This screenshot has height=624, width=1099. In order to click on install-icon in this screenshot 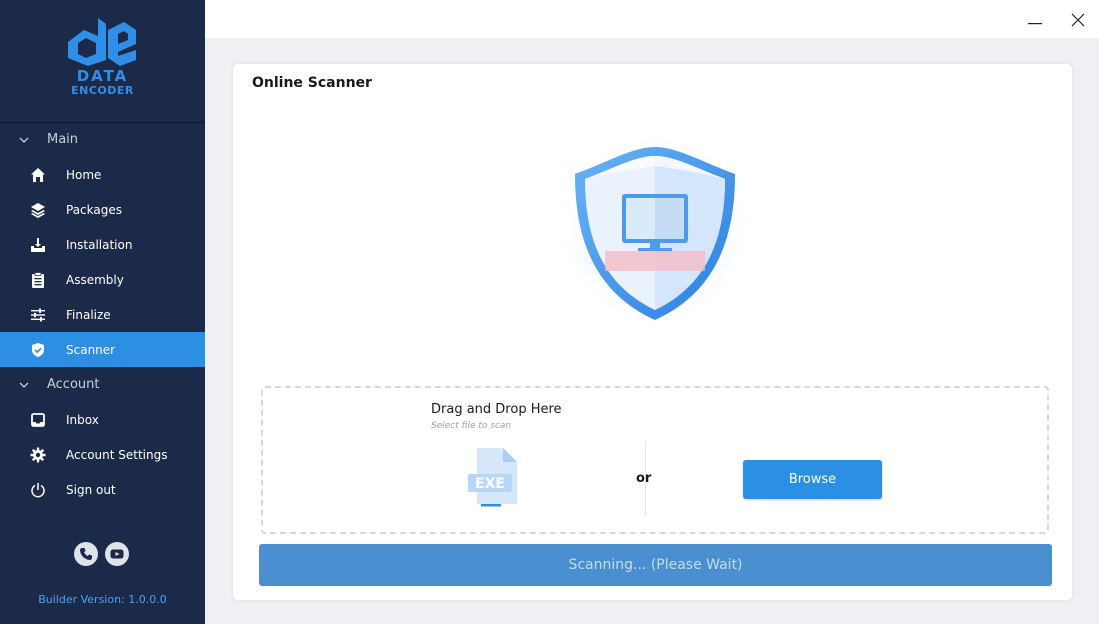, I will do `click(38, 245)`.